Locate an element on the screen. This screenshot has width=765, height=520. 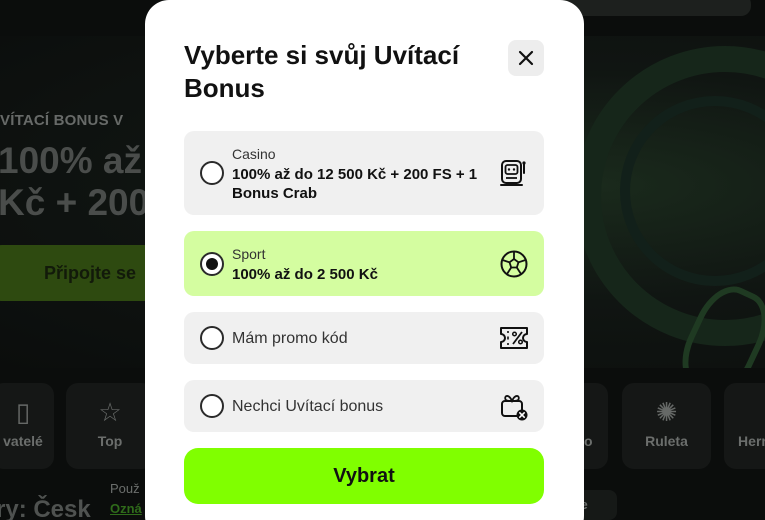
category-tile: ✺ Ruleta is located at coordinates (666, 426).